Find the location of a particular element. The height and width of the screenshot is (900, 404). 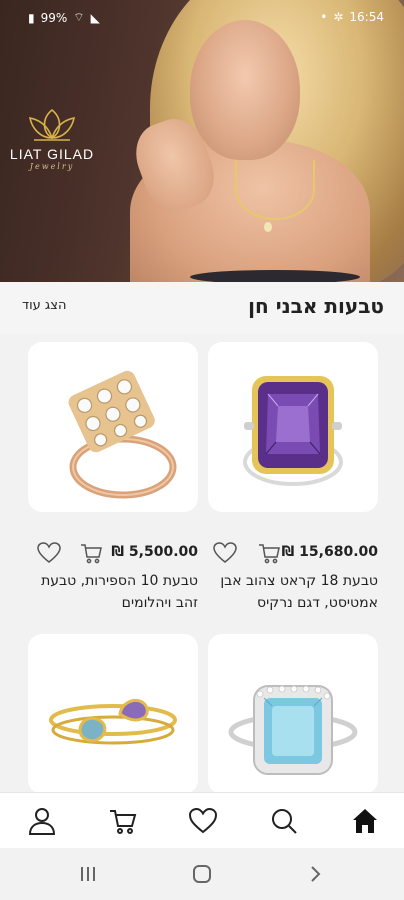

status-right: • ✲ 16:54 is located at coordinates (352, 17).